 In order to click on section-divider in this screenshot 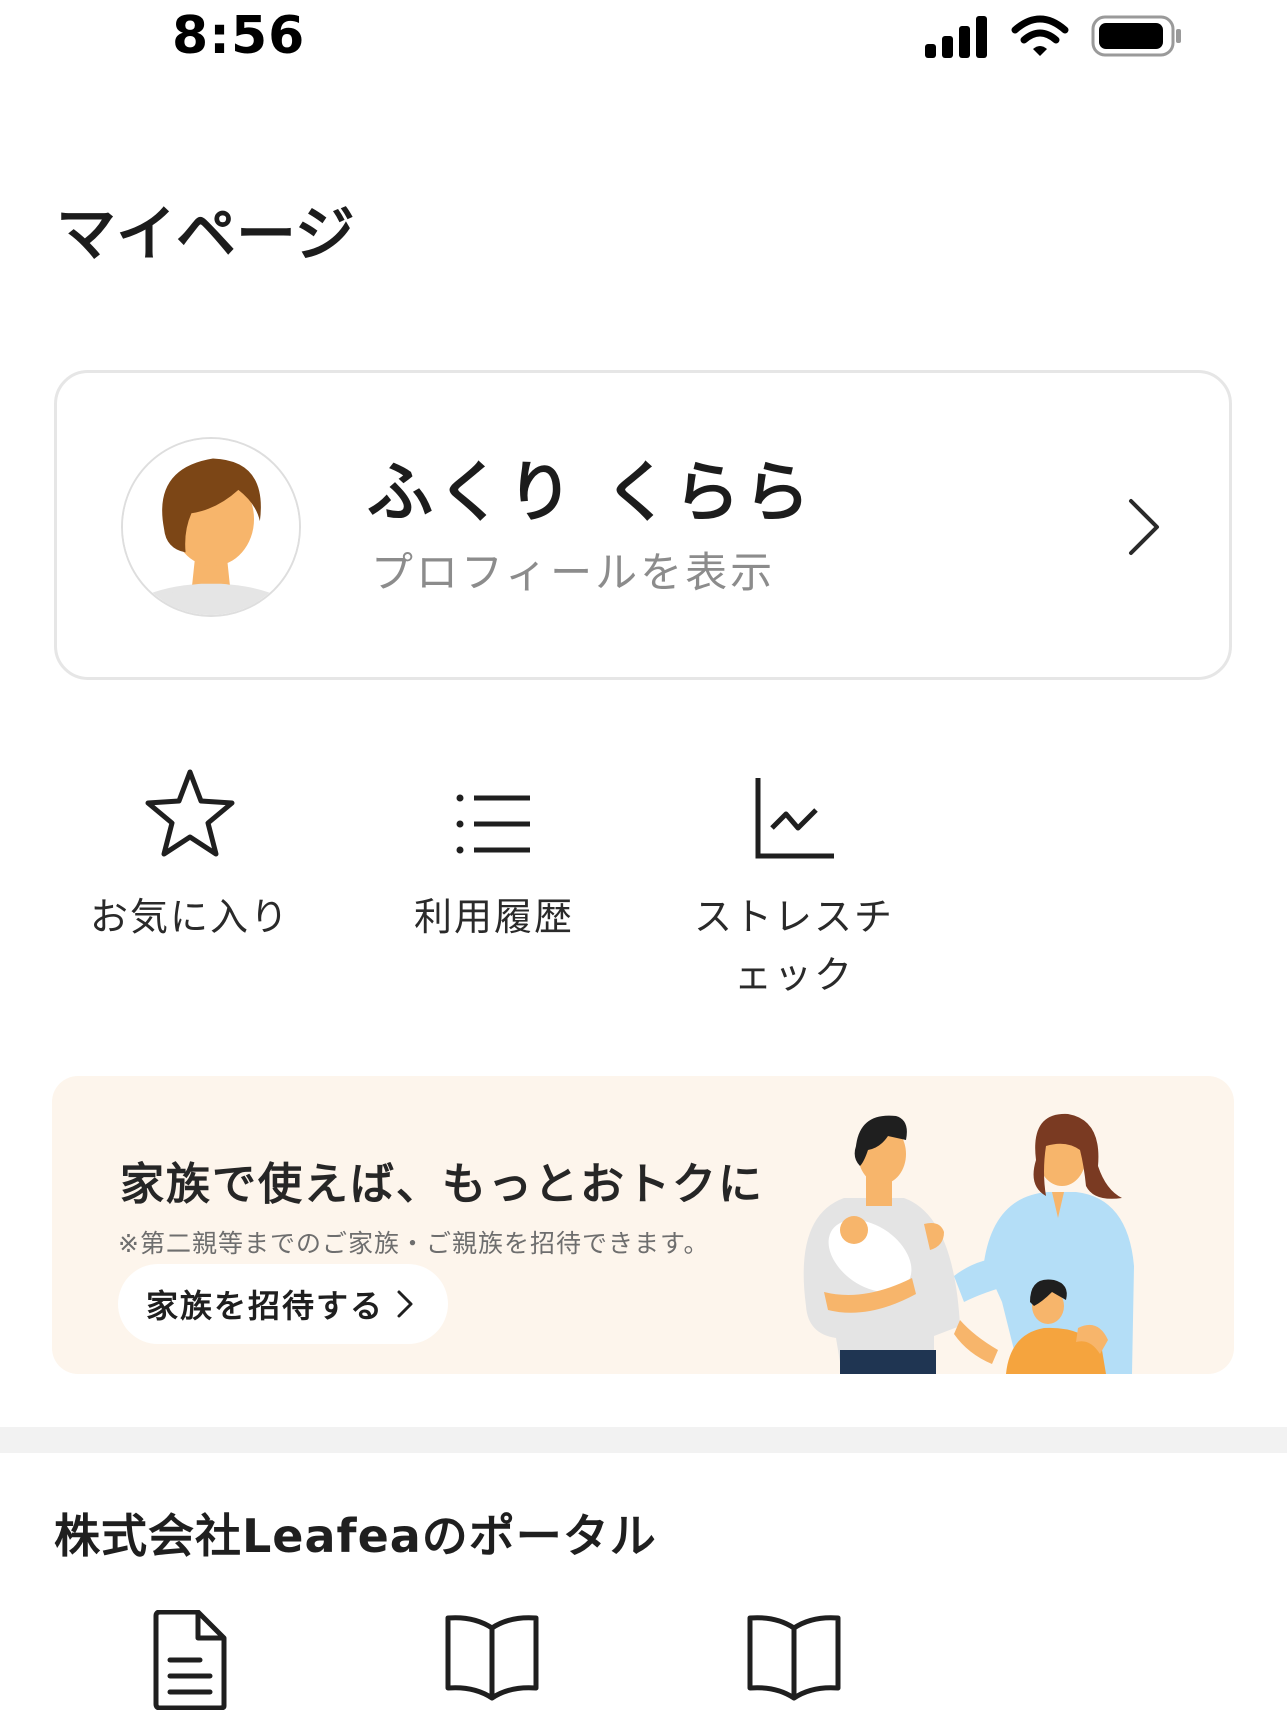, I will do `click(643, 1440)`.